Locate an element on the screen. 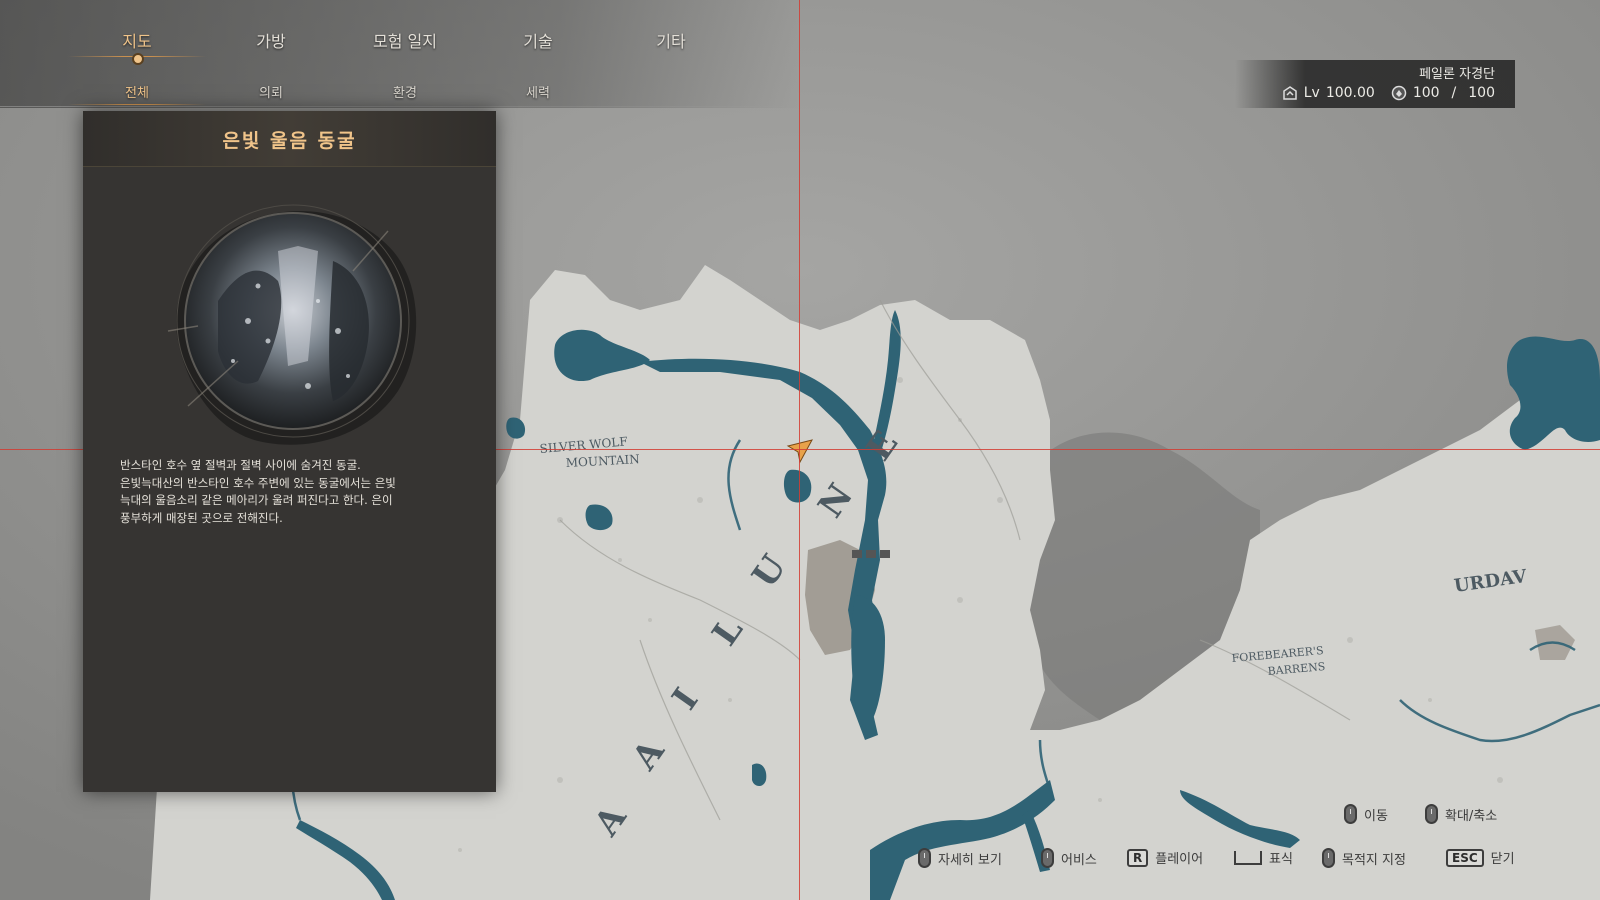 This screenshot has width=1600, height=900. town-marker-icon is located at coordinates (871, 554).